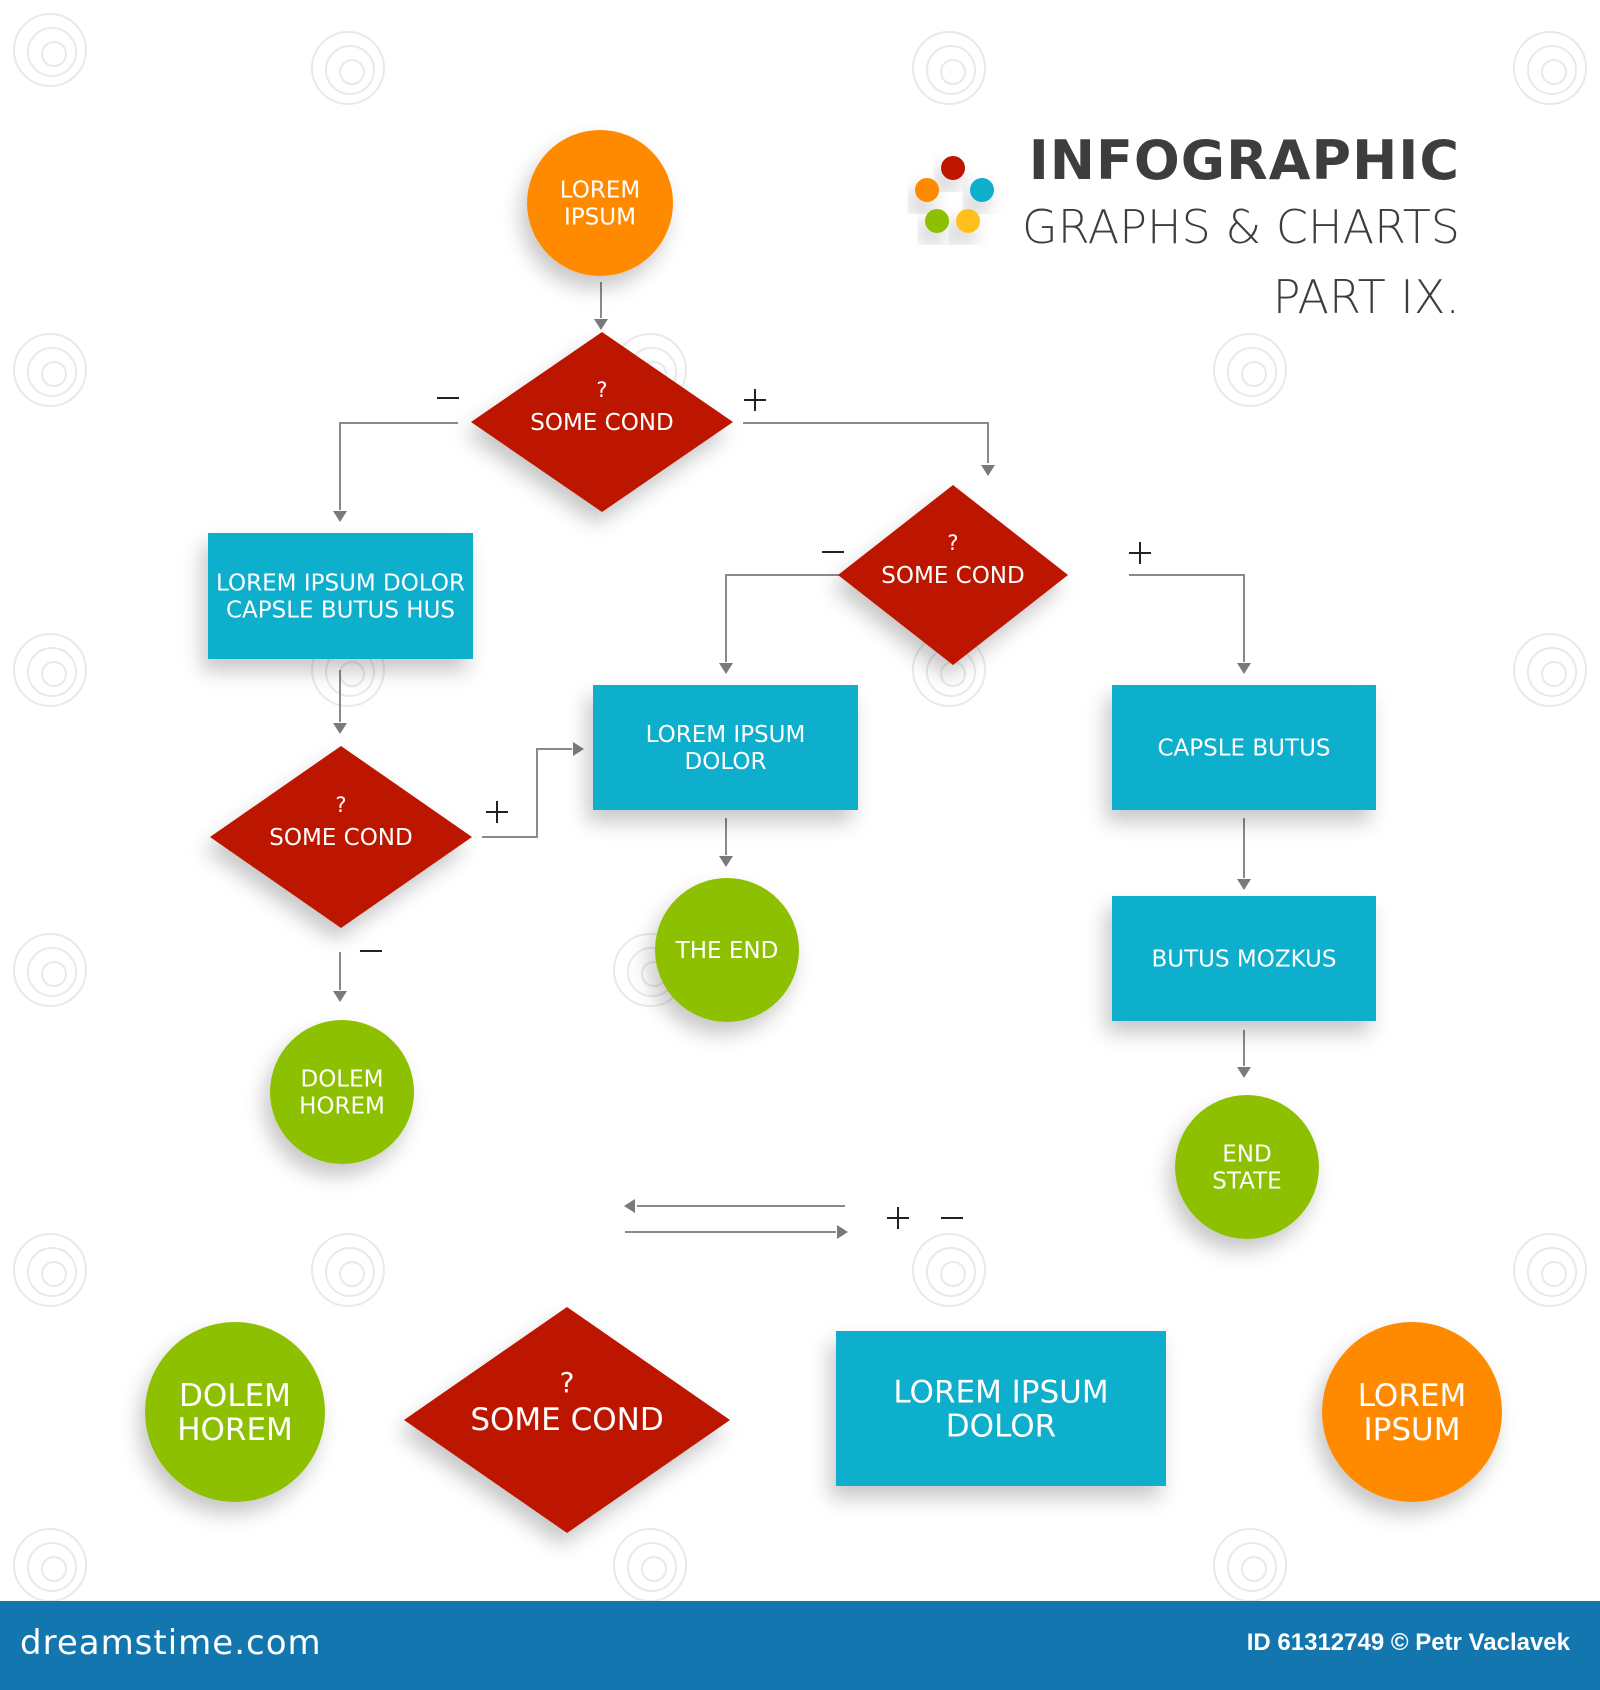  I want to click on logo-dot-orange, so click(927, 190).